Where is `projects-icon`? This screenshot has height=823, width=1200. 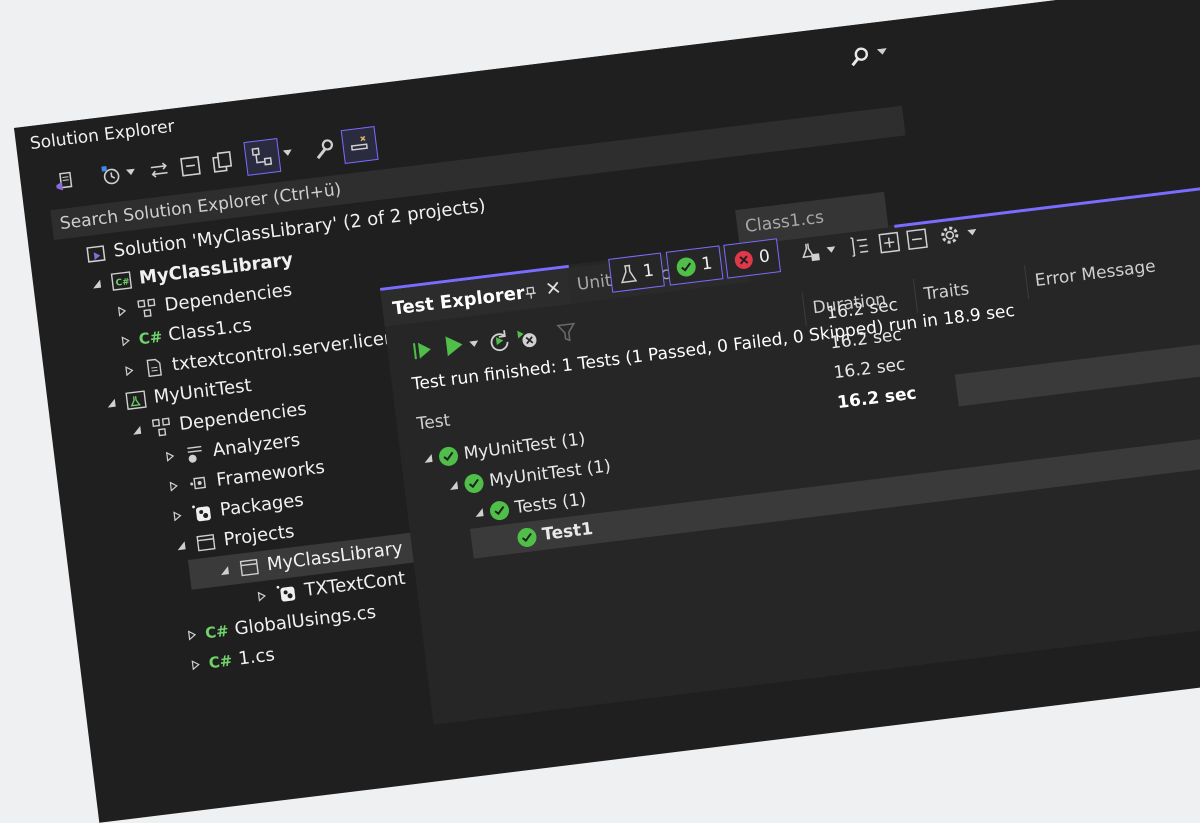 projects-icon is located at coordinates (206, 543).